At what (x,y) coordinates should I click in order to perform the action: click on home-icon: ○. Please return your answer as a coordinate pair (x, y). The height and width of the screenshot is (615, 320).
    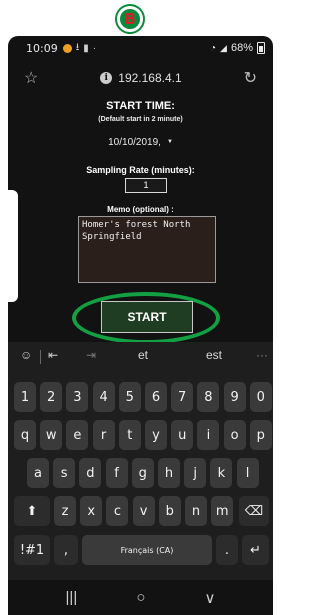
    Looking at the image, I should click on (140, 597).